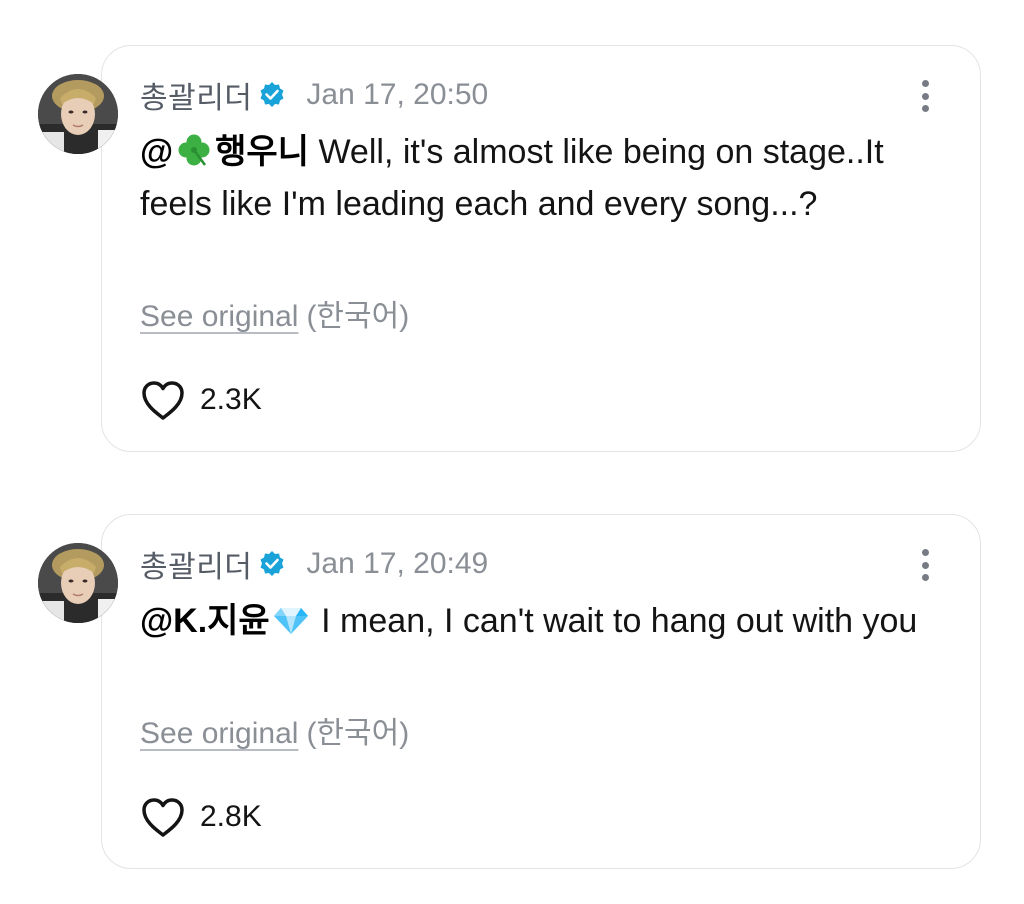 Image resolution: width=1024 pixels, height=904 pixels. I want to click on like-row: 2.8K, so click(201, 817).